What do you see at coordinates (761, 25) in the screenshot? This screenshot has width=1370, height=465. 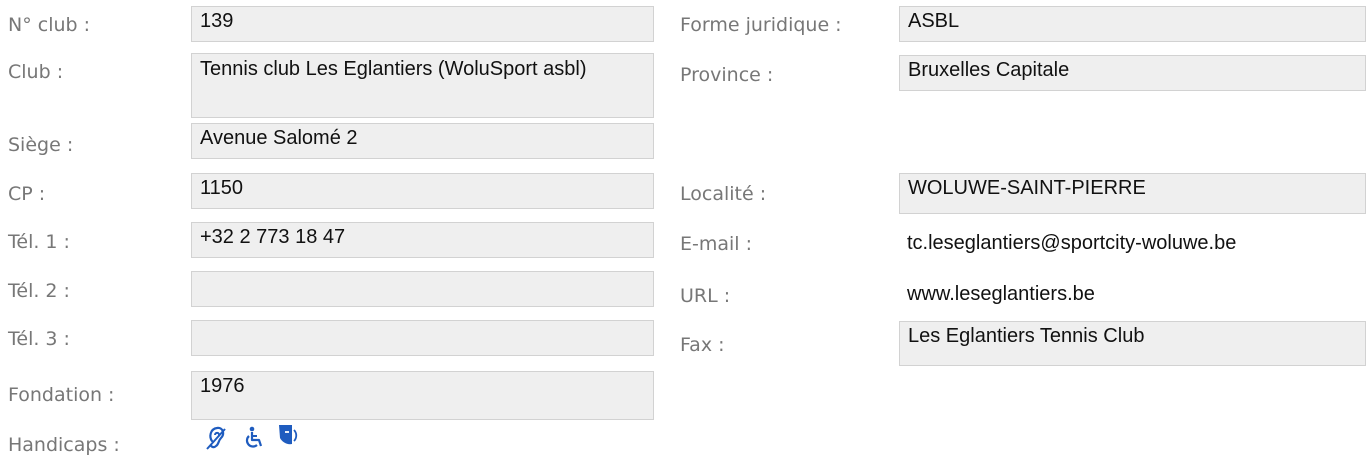 I see `forme-juridique-label: Forme juridique :` at bounding box center [761, 25].